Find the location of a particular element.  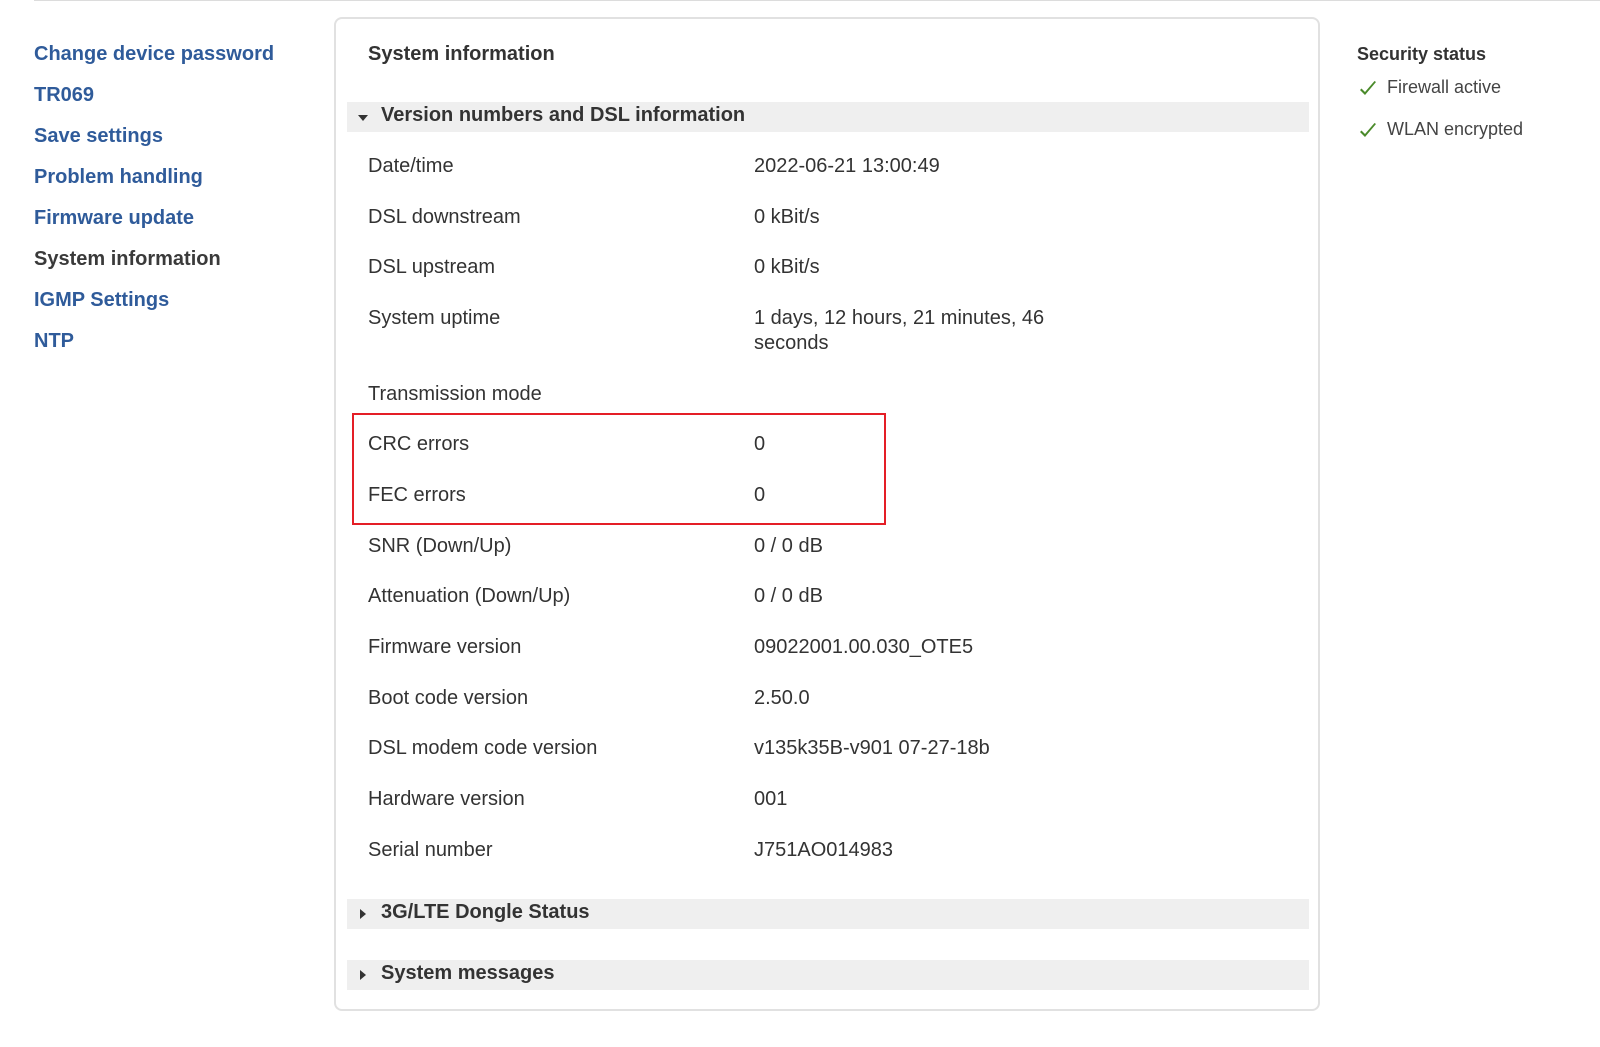

row-key: Firmware version is located at coordinates (445, 647).